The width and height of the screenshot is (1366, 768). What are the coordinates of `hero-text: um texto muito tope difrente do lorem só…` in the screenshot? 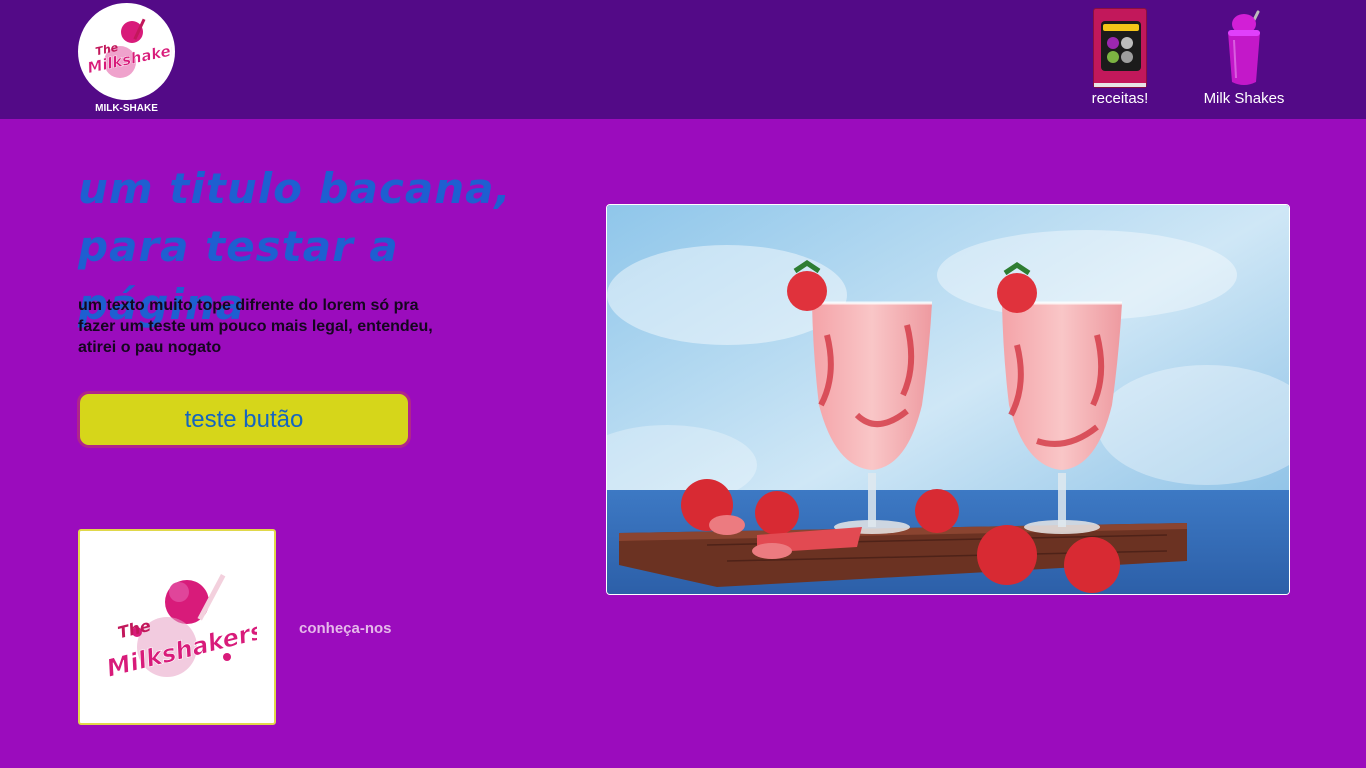 It's located at (255, 326).